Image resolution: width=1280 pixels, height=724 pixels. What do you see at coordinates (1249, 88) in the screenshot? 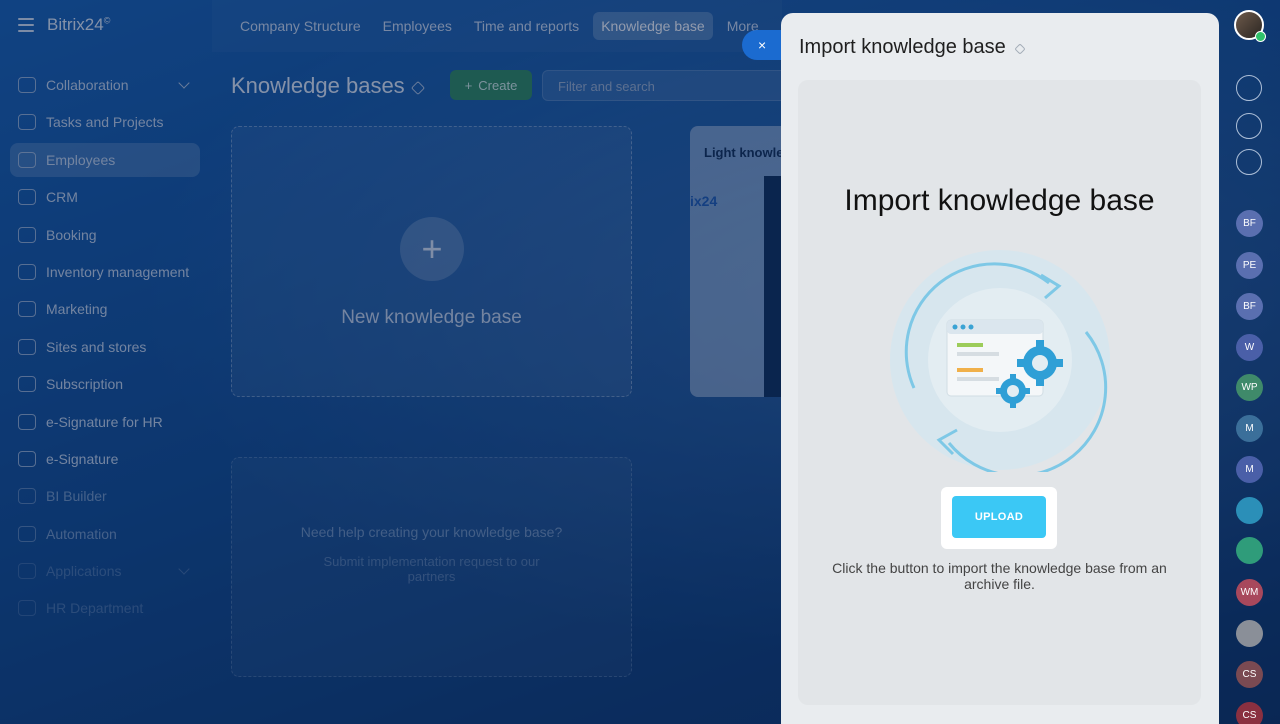
I see `bell-icon` at bounding box center [1249, 88].